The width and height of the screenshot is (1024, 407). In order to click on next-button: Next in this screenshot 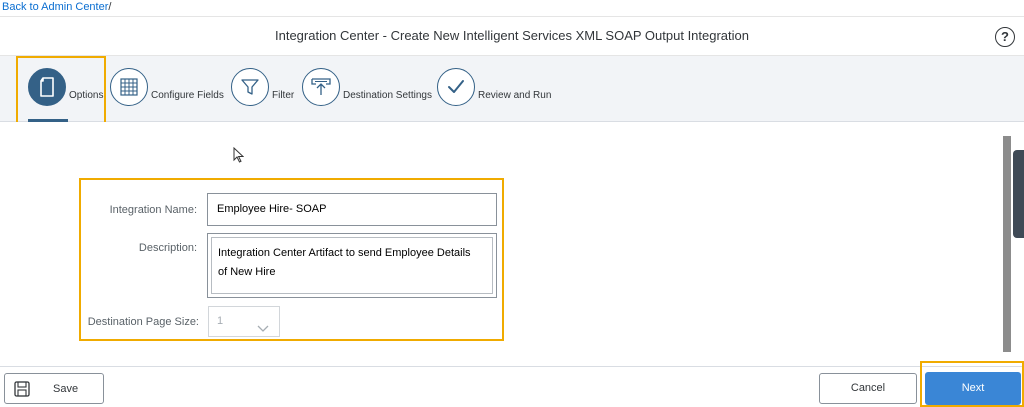, I will do `click(973, 388)`.